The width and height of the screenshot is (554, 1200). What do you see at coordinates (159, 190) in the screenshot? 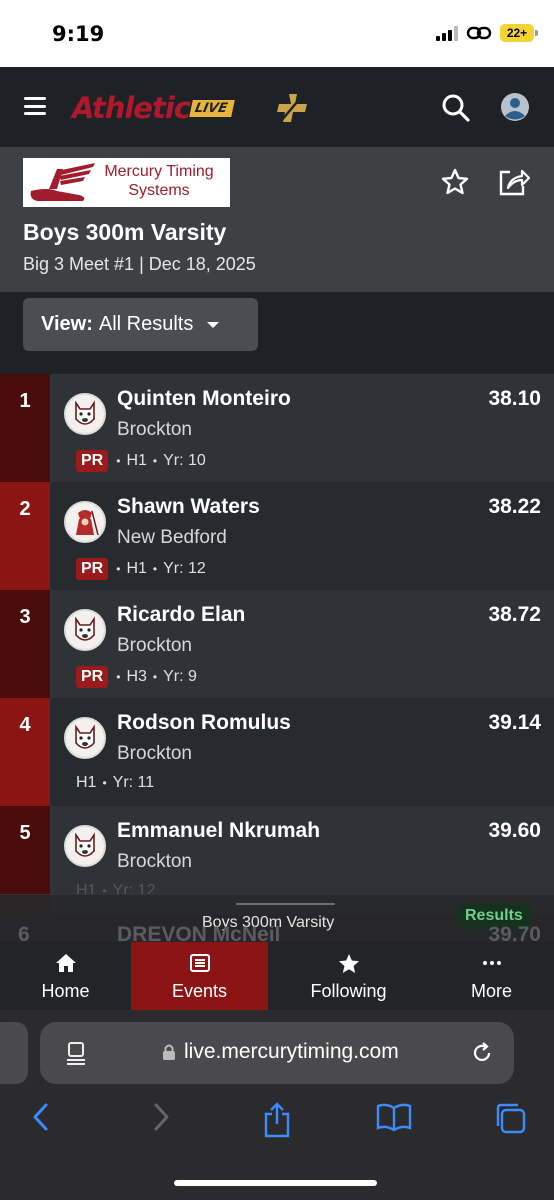
I see `sponsor-line2: Systems` at bounding box center [159, 190].